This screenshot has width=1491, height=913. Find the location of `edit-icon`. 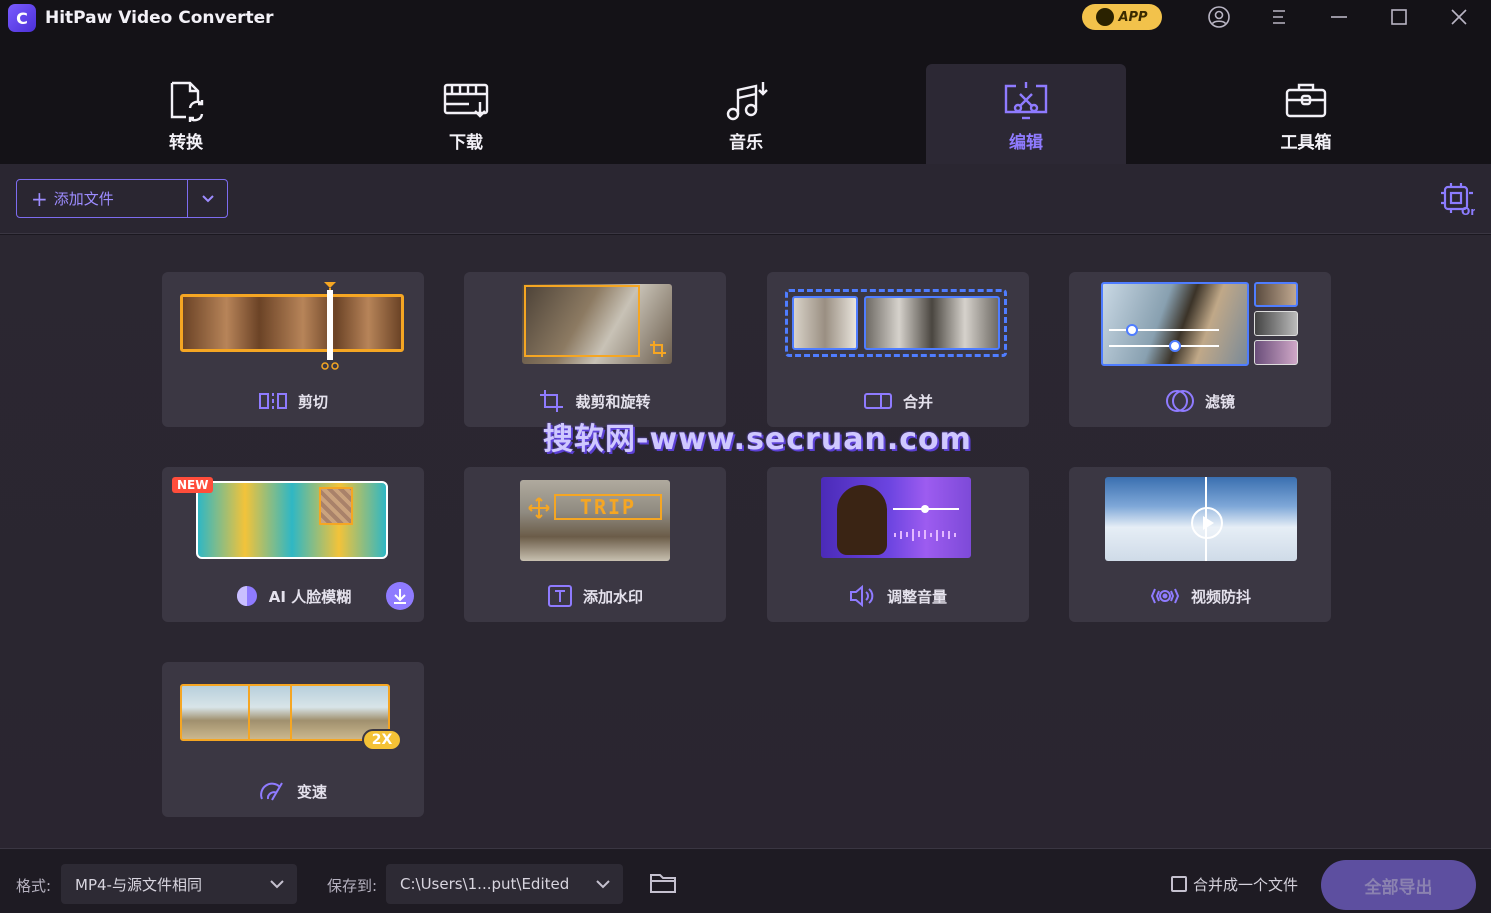

edit-icon is located at coordinates (1026, 101).